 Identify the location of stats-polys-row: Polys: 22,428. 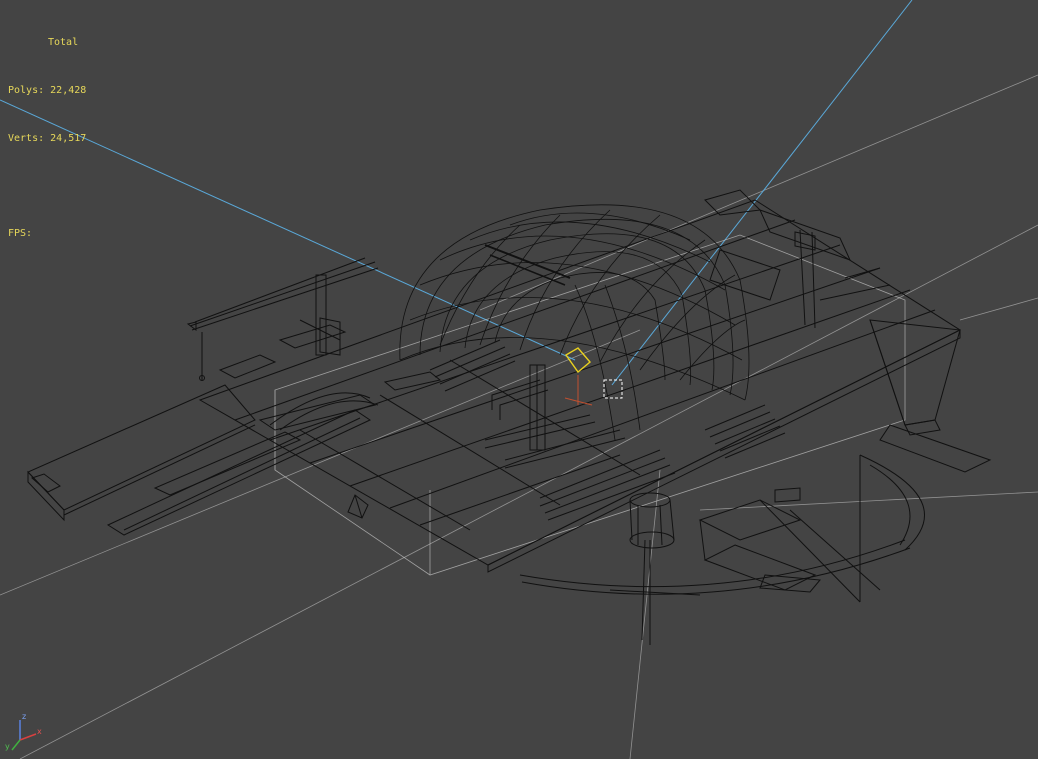
(47, 91).